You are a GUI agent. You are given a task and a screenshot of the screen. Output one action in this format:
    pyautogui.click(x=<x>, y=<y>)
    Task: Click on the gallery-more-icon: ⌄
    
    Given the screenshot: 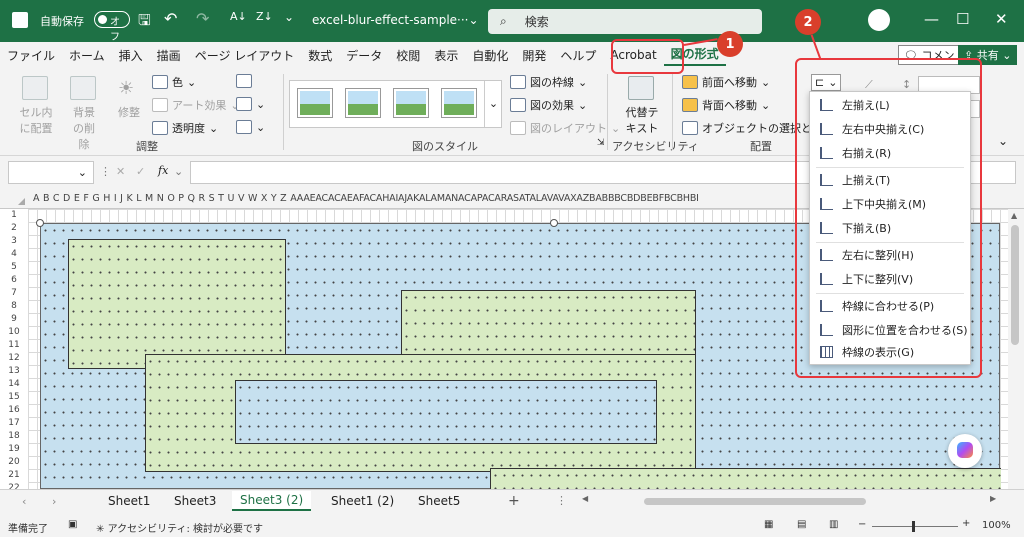 What is the action you would take?
    pyautogui.click(x=493, y=104)
    